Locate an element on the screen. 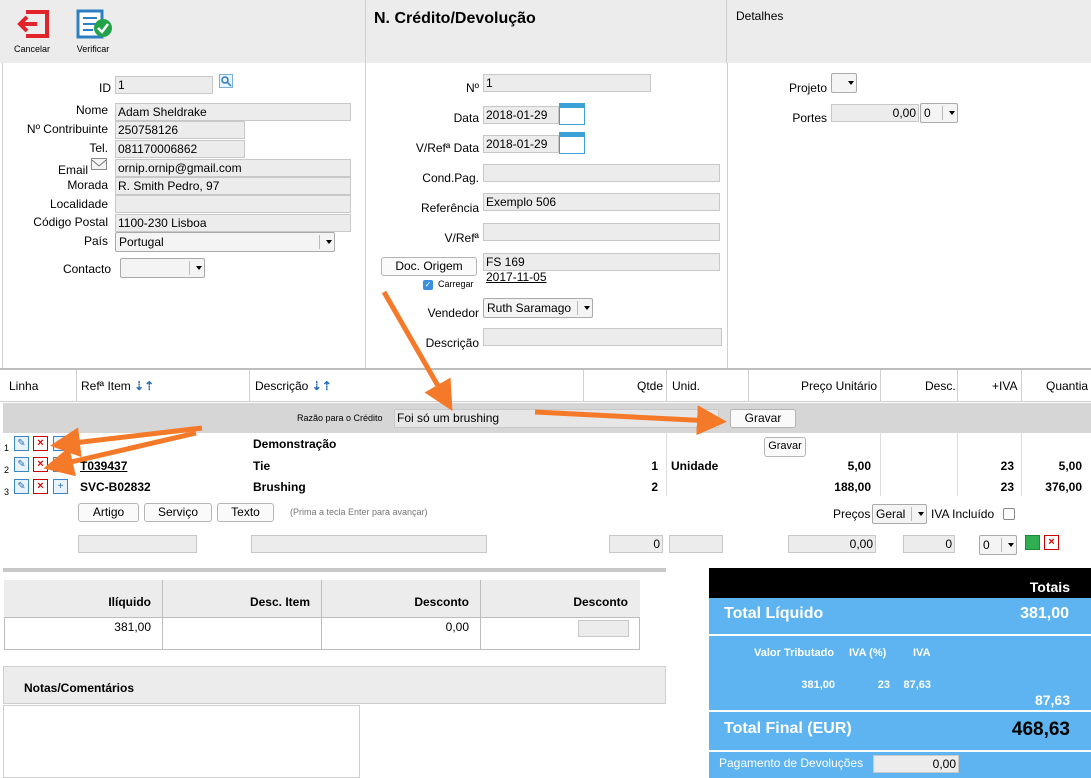  origin-doc-field: FS 169 is located at coordinates (601, 262).